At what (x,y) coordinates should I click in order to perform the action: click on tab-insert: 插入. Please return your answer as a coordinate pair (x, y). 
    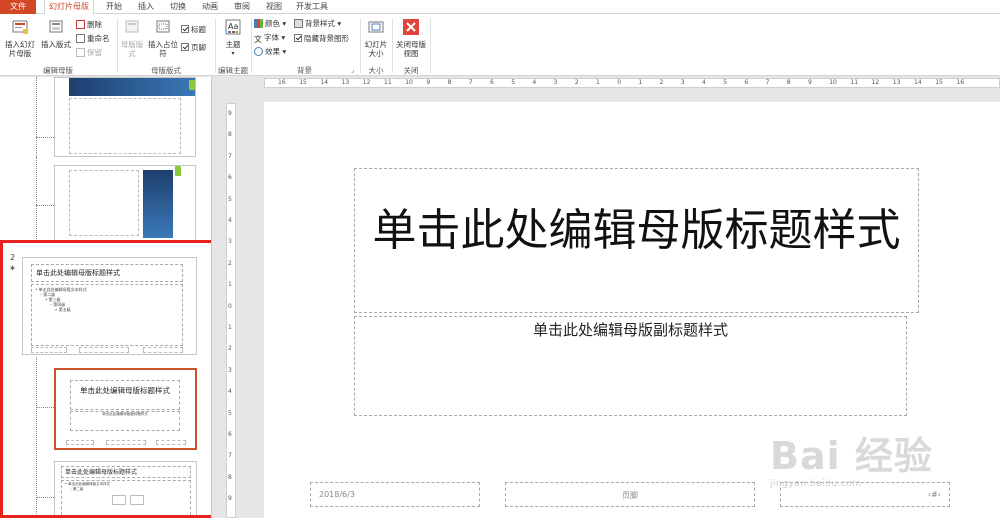
    Looking at the image, I should click on (146, 7).